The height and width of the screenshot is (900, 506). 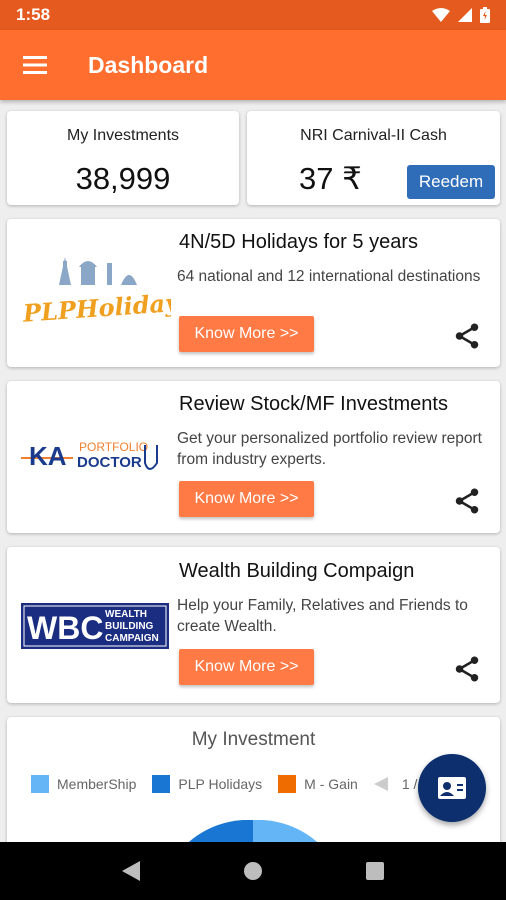 I want to click on svg-text: PLPHolidays, so click(x=96, y=307).